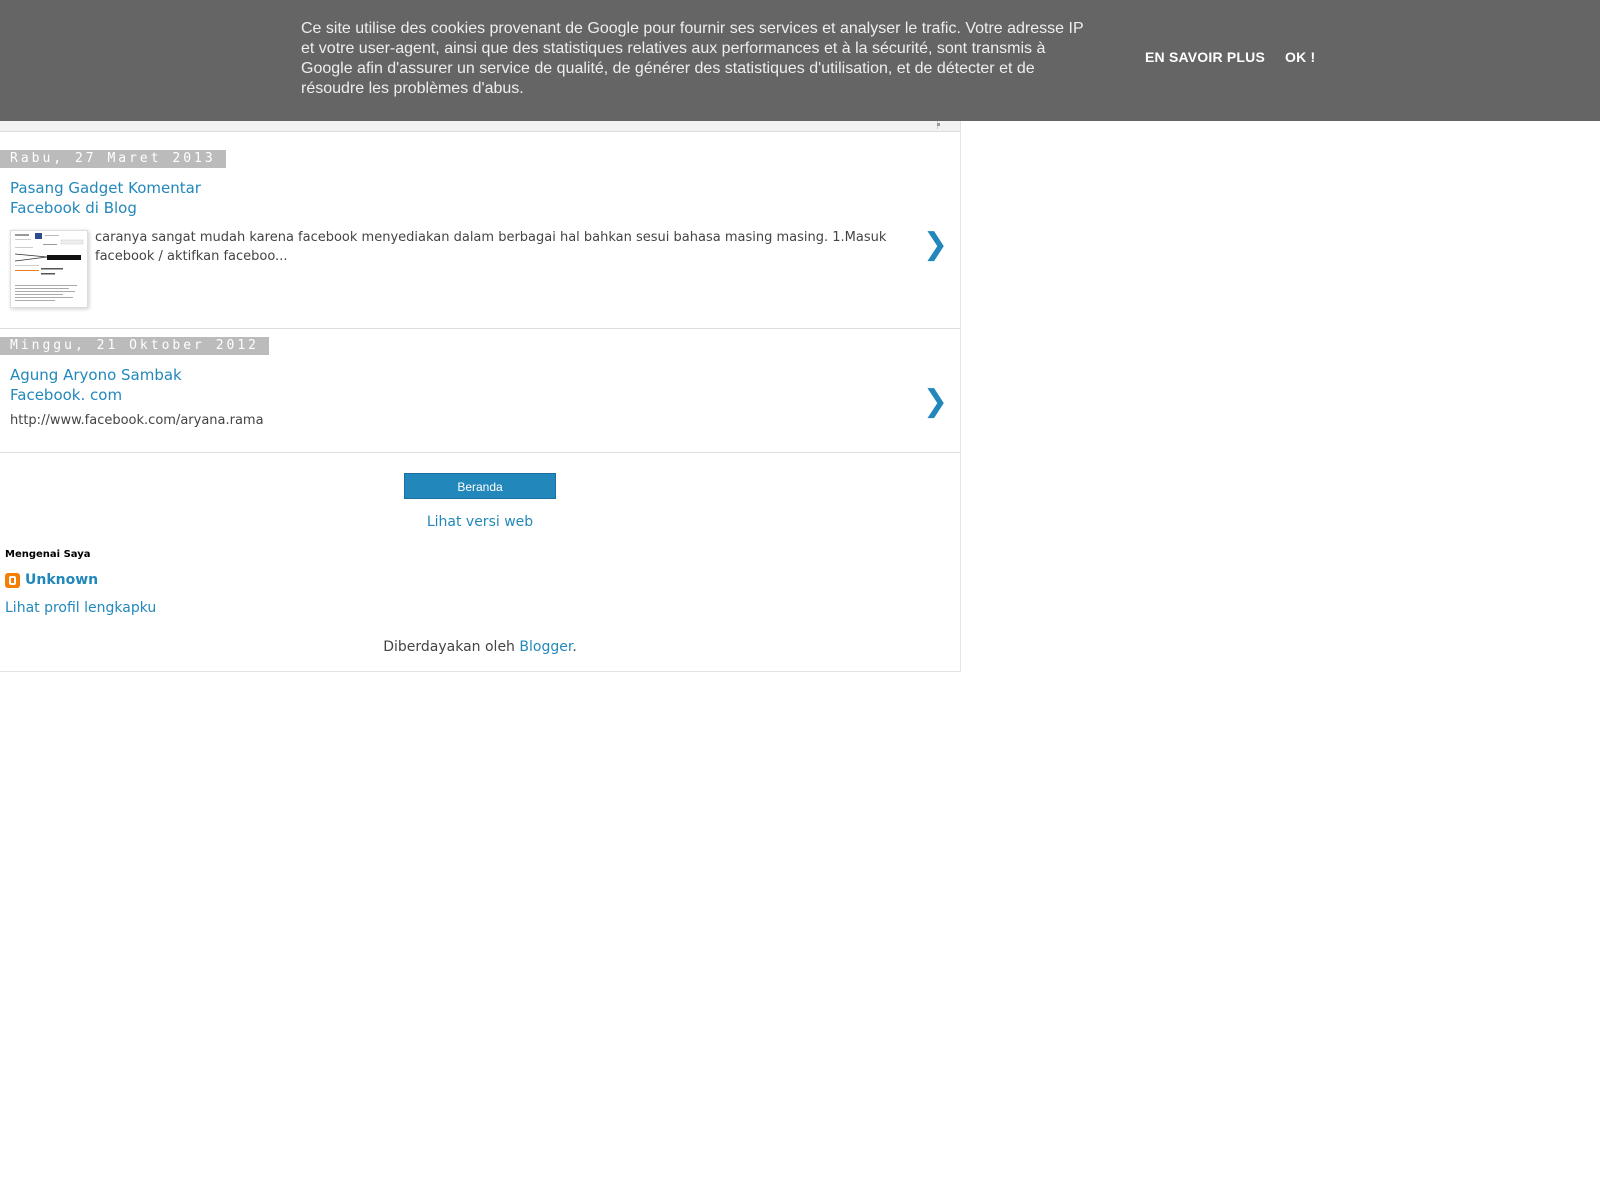 The height and width of the screenshot is (1200, 1600). I want to click on post-thumbnail, so click(49, 269).